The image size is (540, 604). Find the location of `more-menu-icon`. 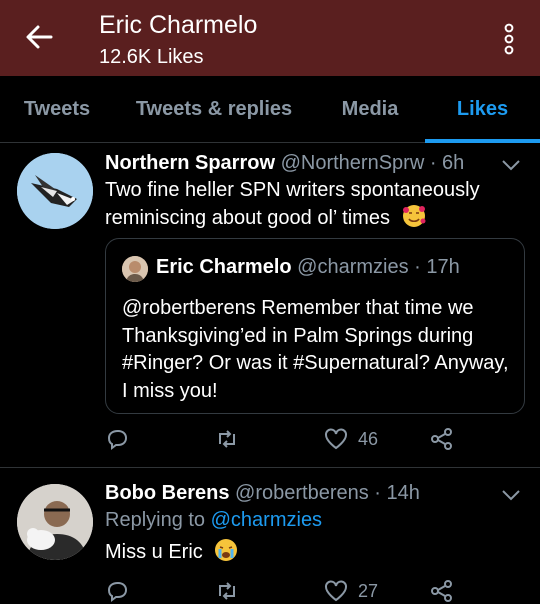

more-menu-icon is located at coordinates (509, 39).